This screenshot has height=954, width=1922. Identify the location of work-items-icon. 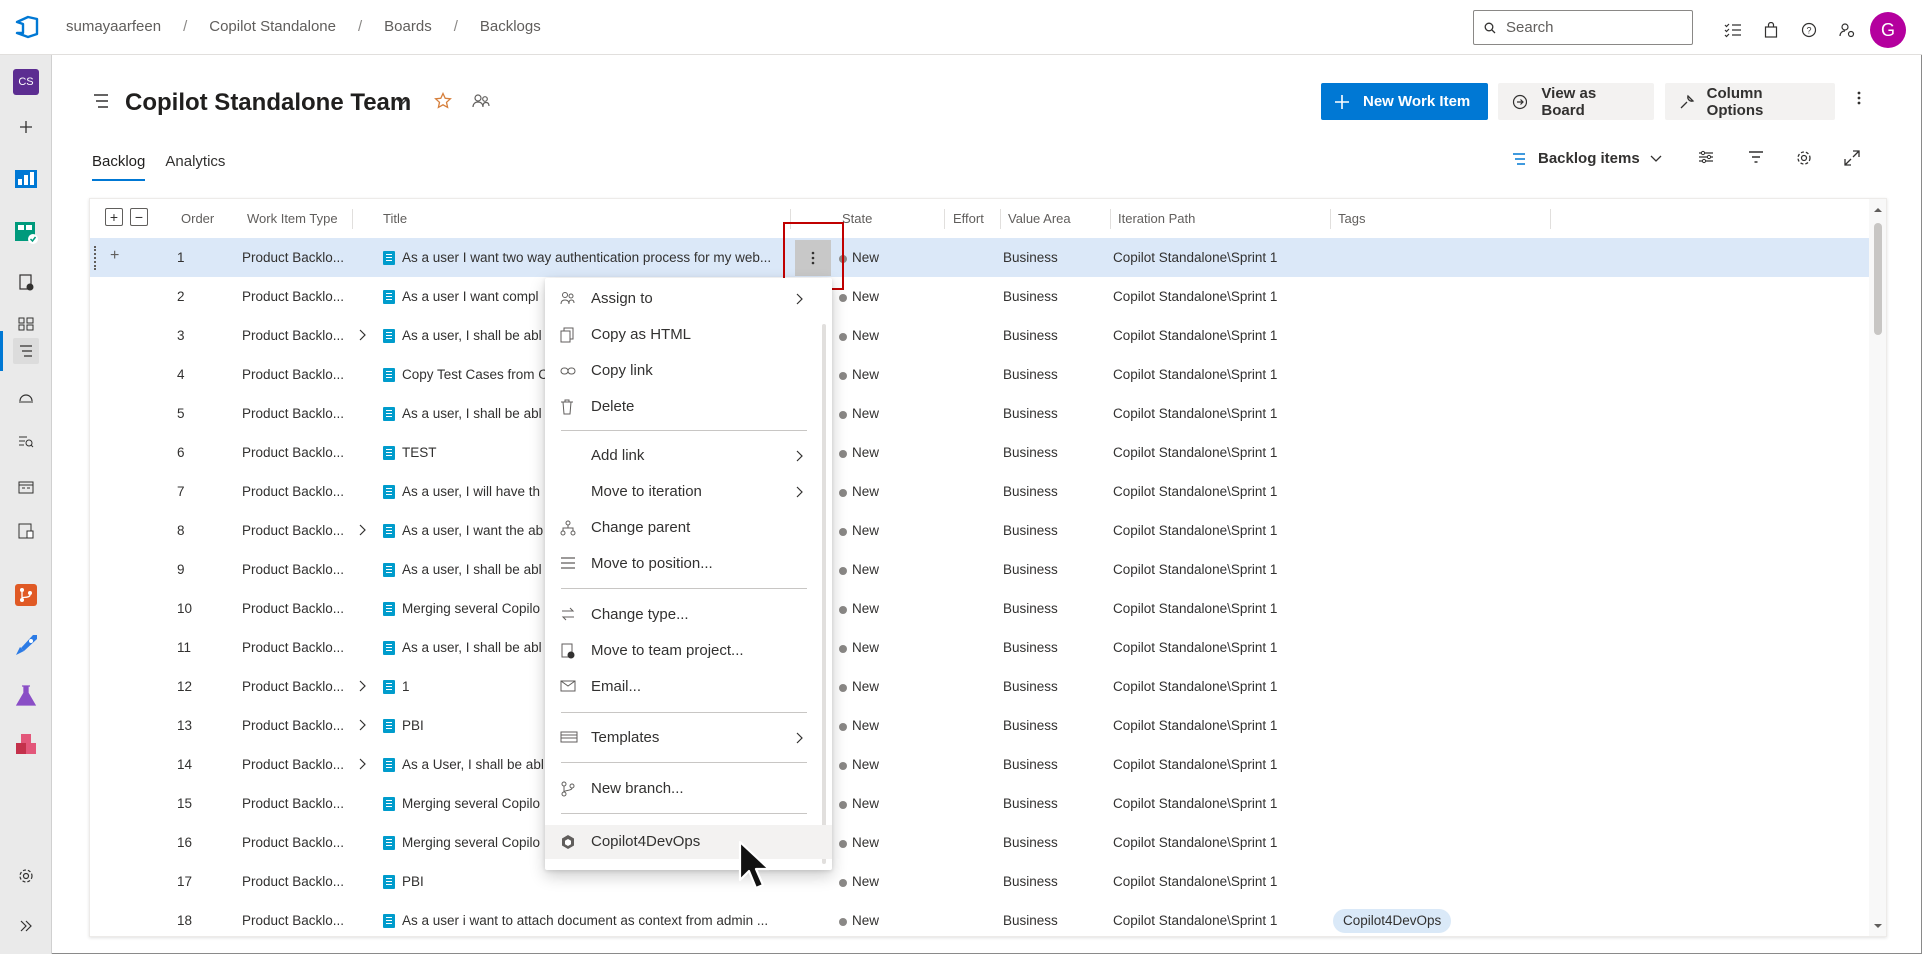
(26, 282).